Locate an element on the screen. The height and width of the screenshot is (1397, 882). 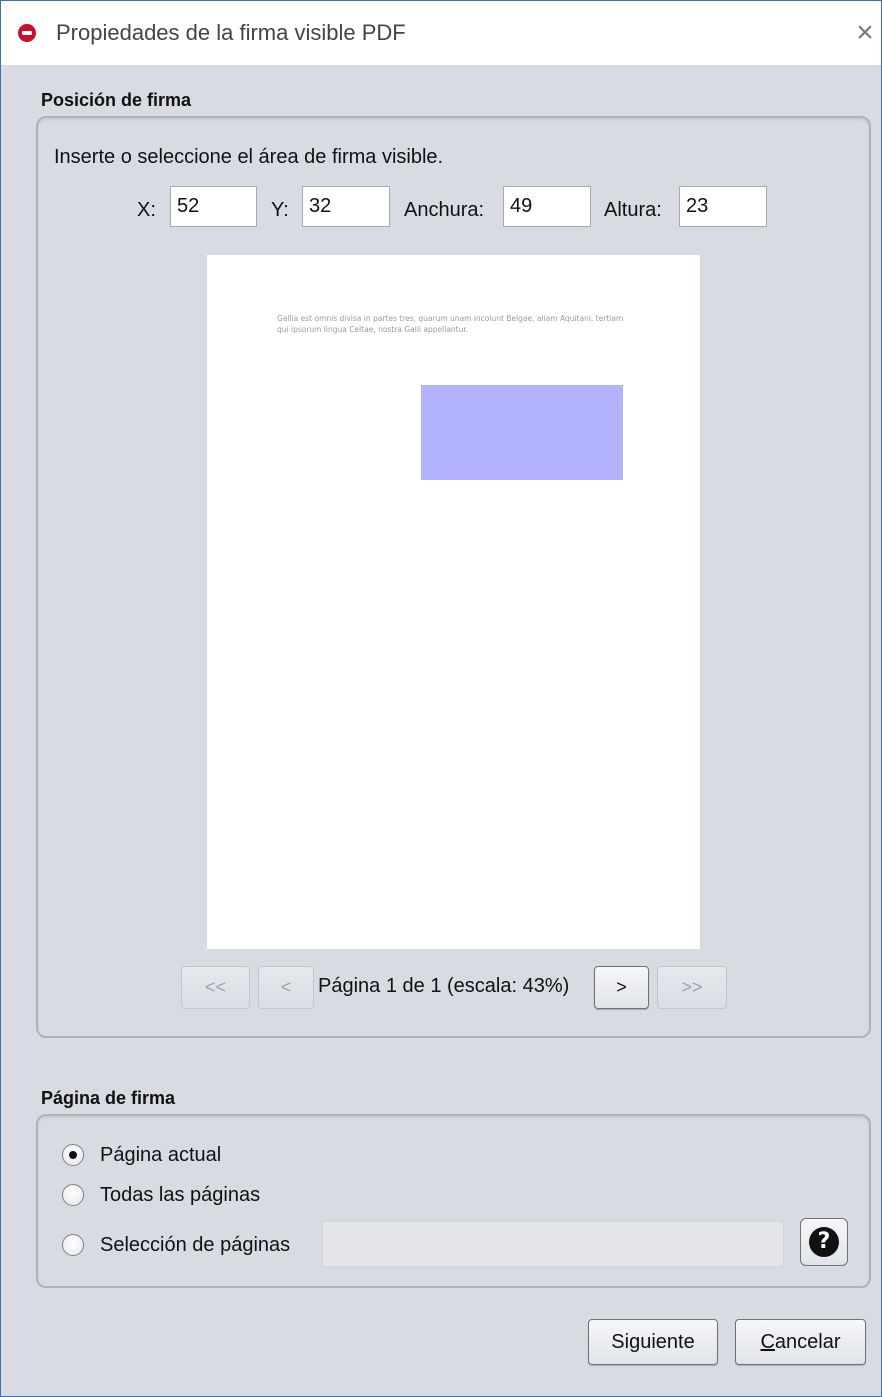
x-label: X: is located at coordinates (146, 210).